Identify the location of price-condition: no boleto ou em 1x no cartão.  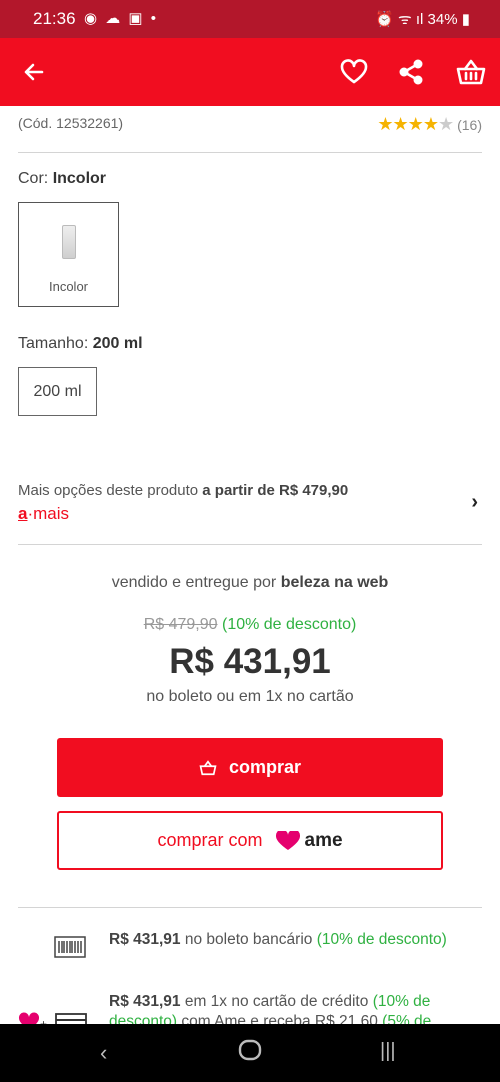
(250, 696).